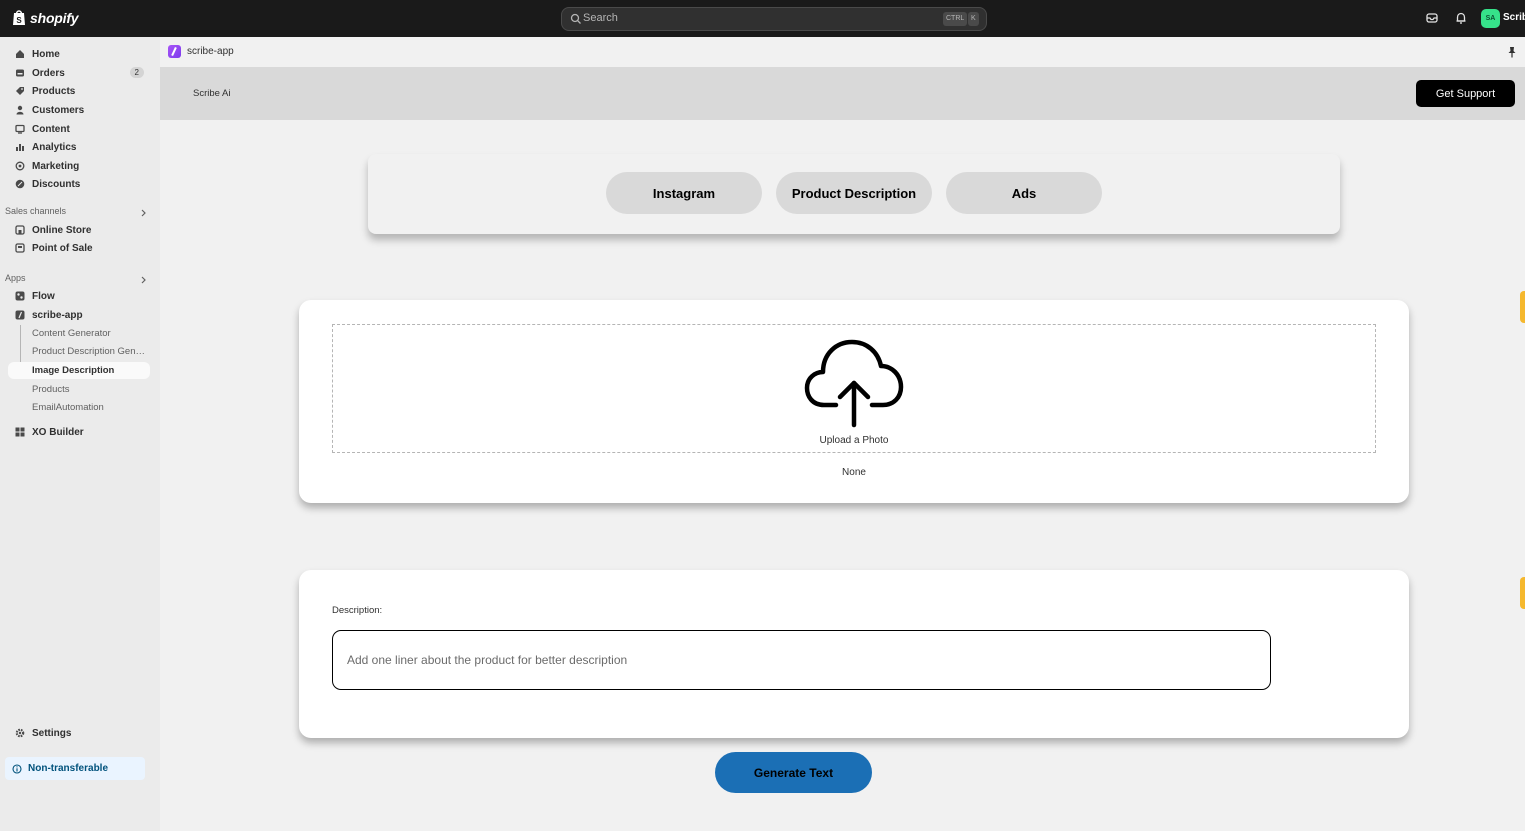 This screenshot has width=1525, height=831. I want to click on search-placeholder: Search, so click(600, 18).